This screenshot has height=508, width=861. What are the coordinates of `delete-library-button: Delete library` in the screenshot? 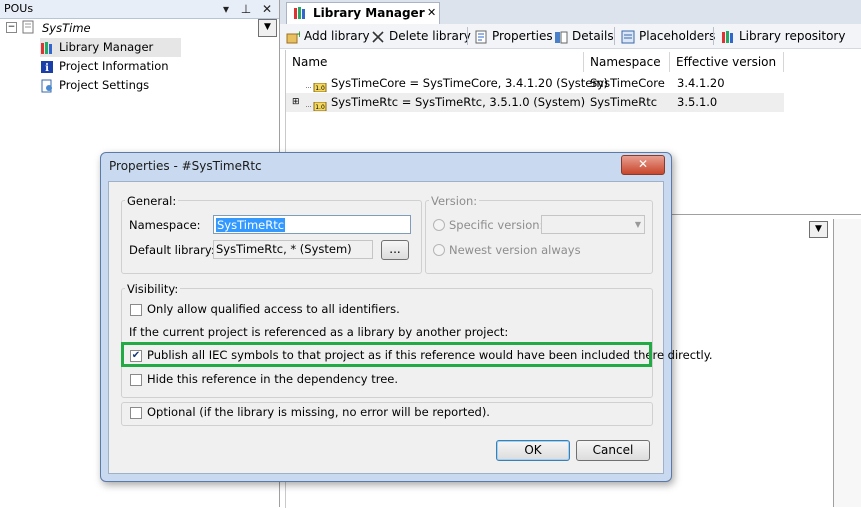 It's located at (421, 36).